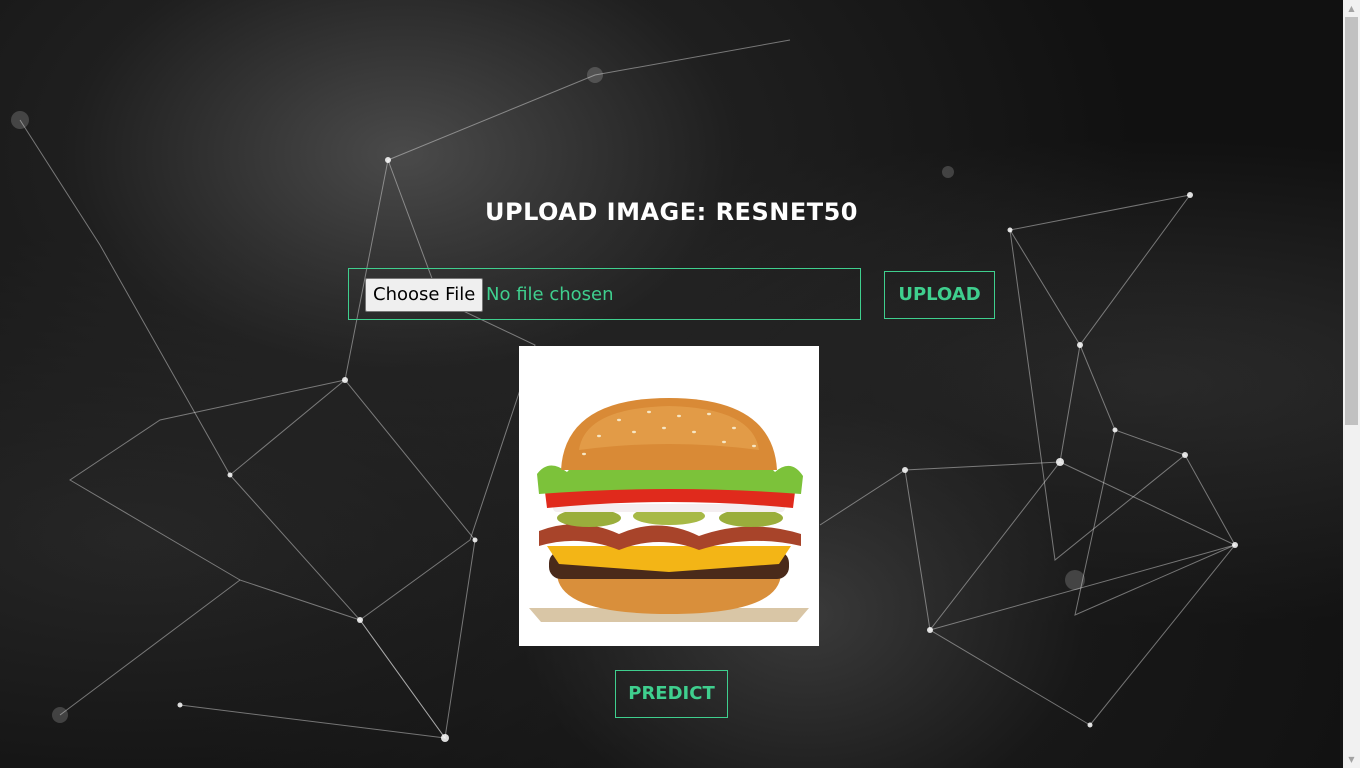  What do you see at coordinates (424, 295) in the screenshot?
I see `choose-file-button: Choose File` at bounding box center [424, 295].